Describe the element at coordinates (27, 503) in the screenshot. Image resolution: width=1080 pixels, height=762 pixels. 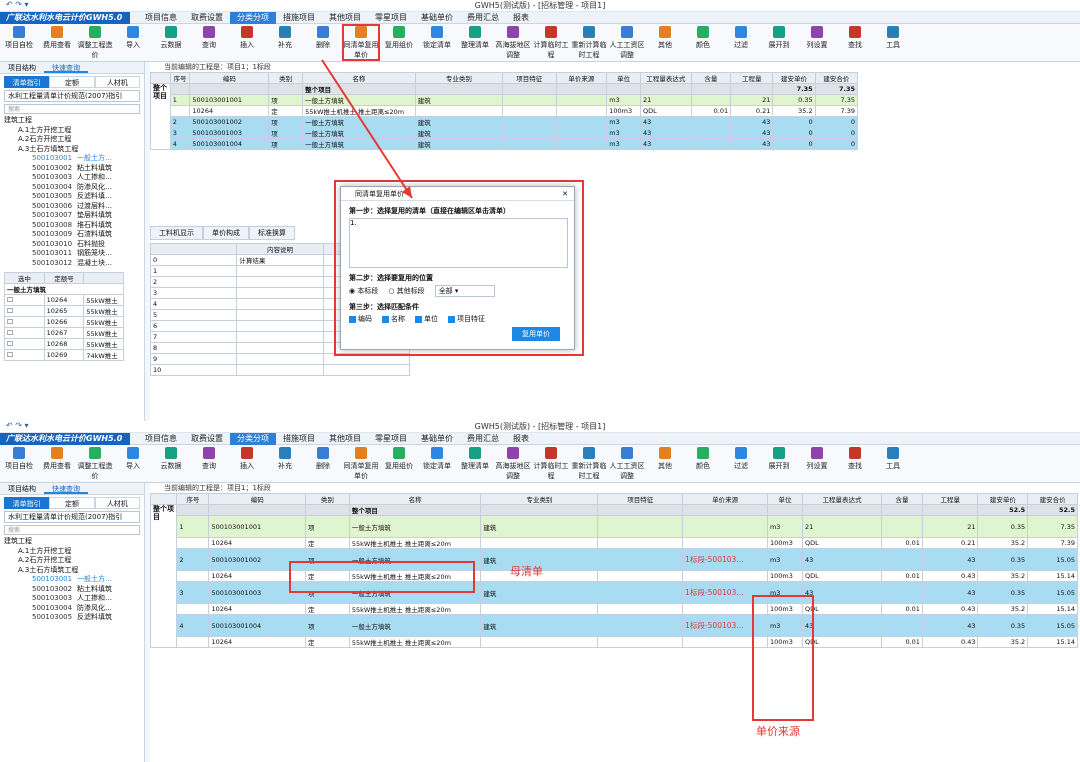
I see `left-sub-tab: 清单指引` at that location.